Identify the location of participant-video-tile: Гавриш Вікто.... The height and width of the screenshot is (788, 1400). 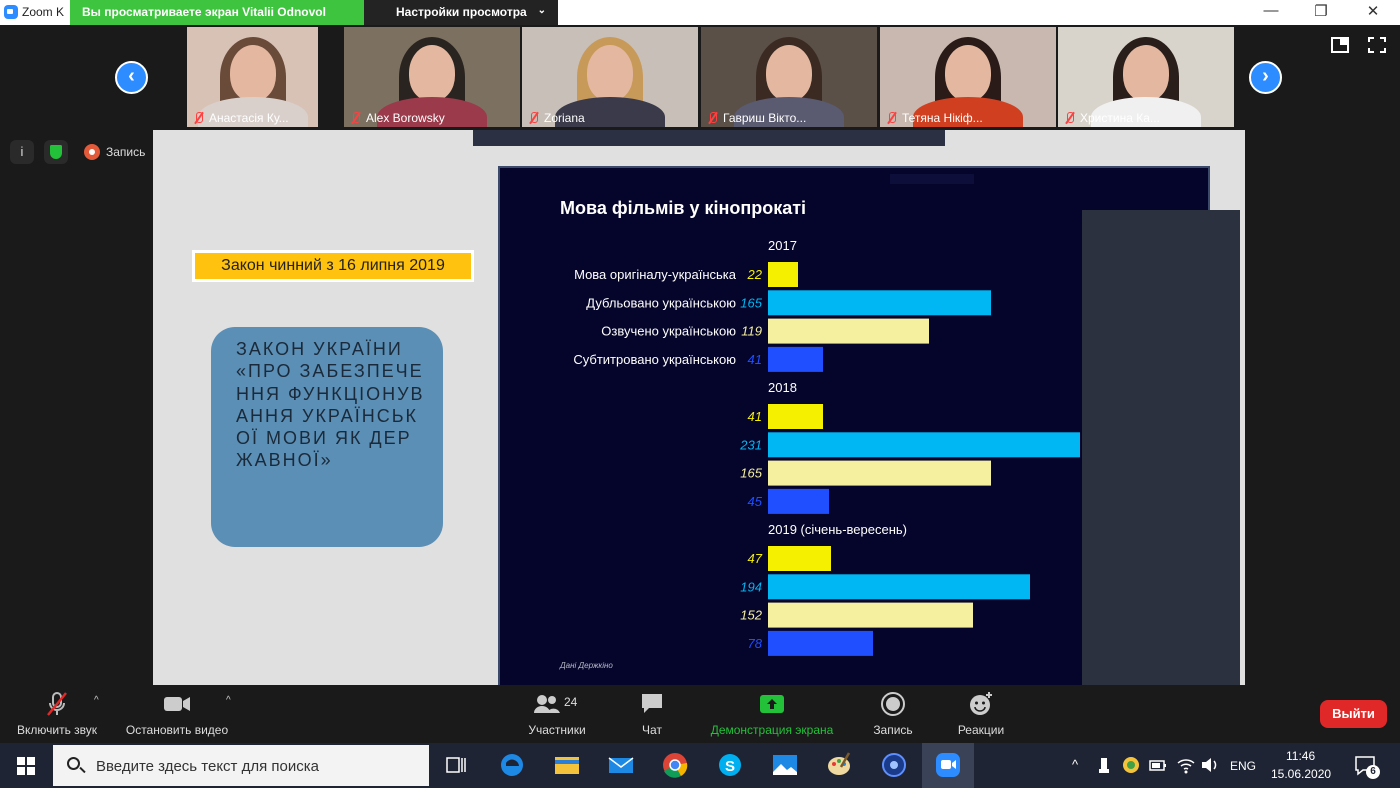
(789, 77).